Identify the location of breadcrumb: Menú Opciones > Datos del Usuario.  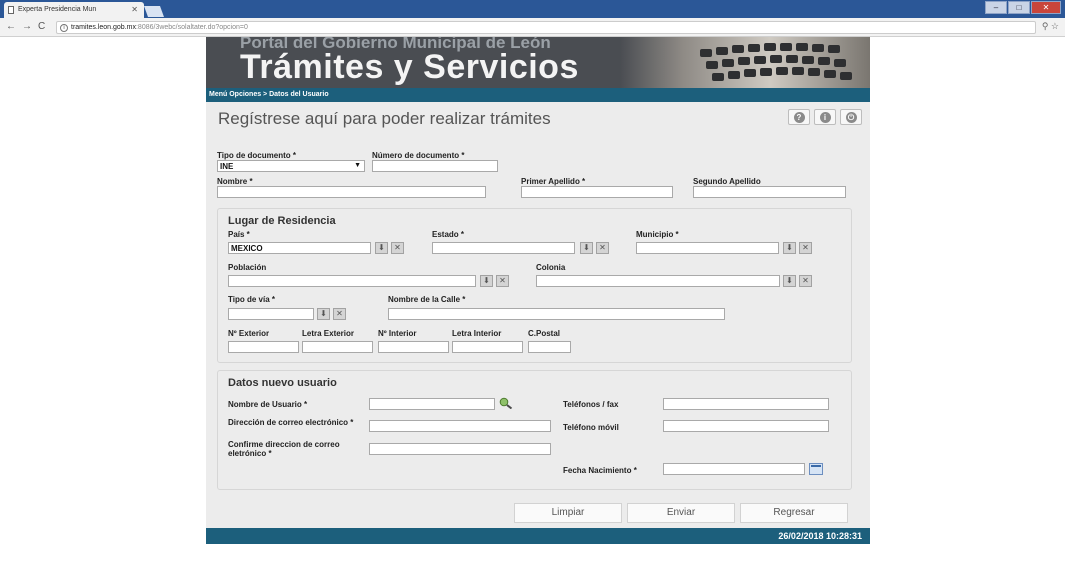
(538, 95).